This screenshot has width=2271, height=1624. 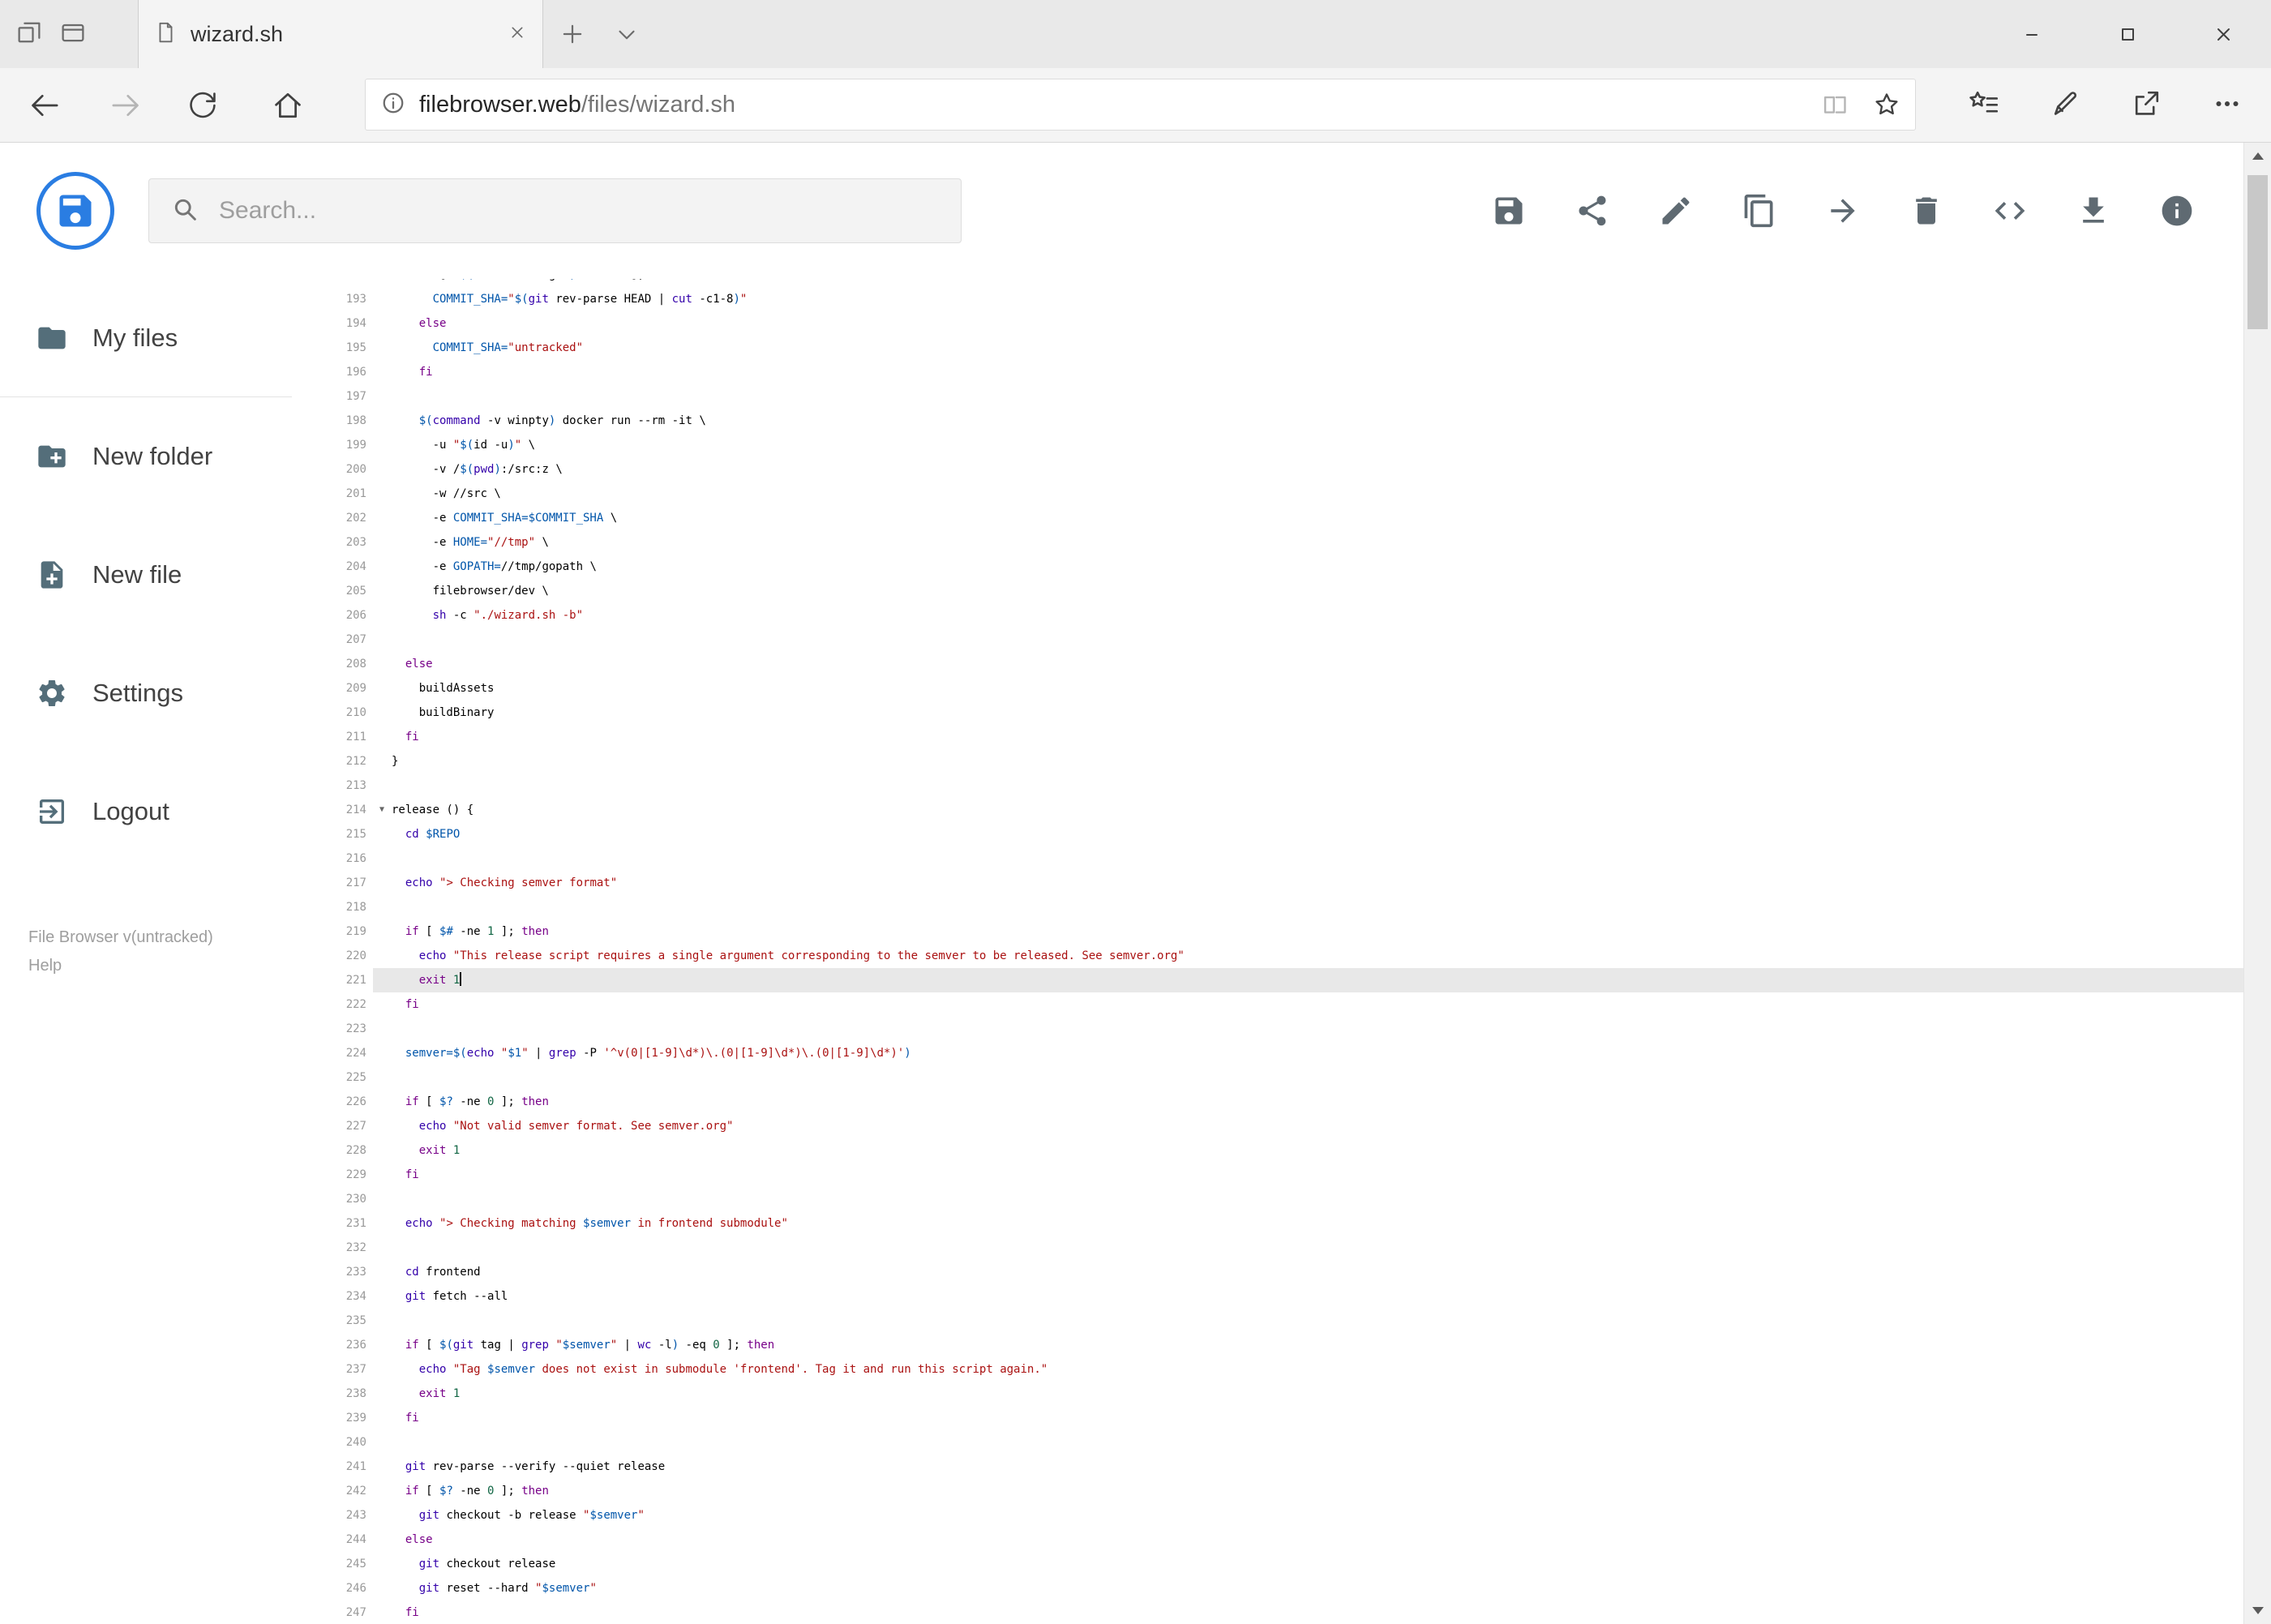 I want to click on code-line: 200 -v /$(pwd):/src:z \, so click(x=1284, y=470).